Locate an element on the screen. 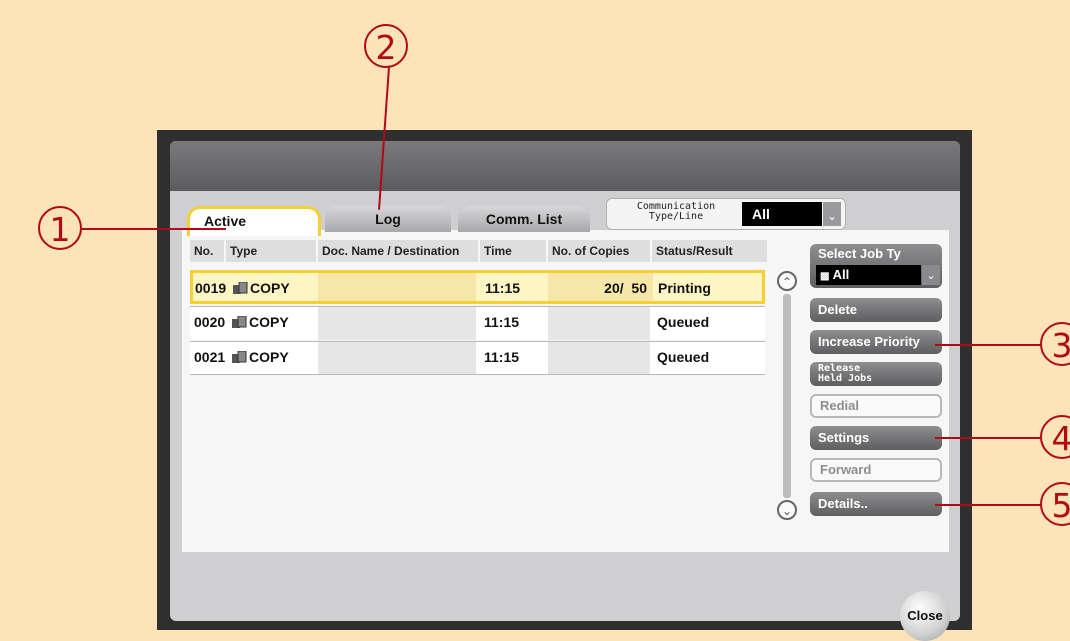 This screenshot has width=1070, height=641. scrollbar is located at coordinates (787, 396).